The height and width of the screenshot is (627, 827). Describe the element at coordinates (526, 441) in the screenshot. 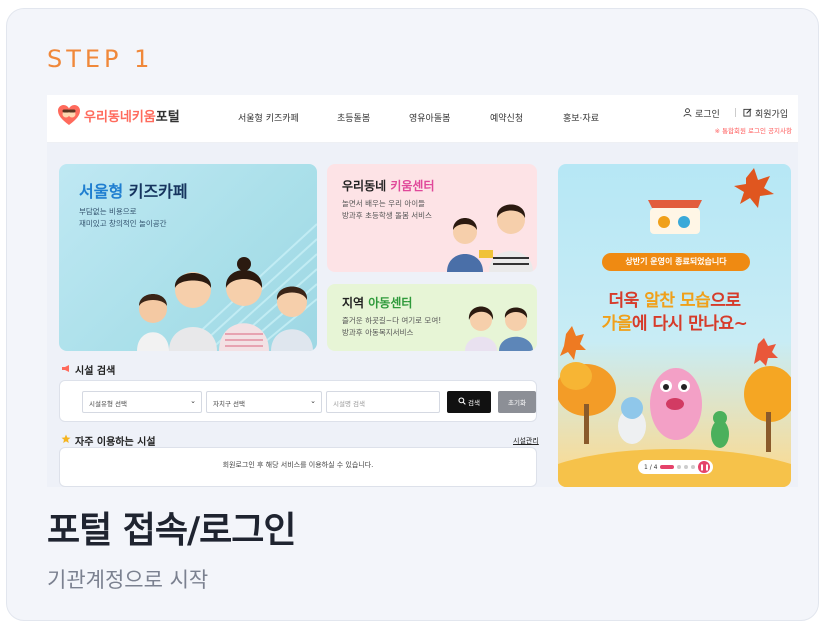

I see `facility-manage-link: 시설관리` at that location.